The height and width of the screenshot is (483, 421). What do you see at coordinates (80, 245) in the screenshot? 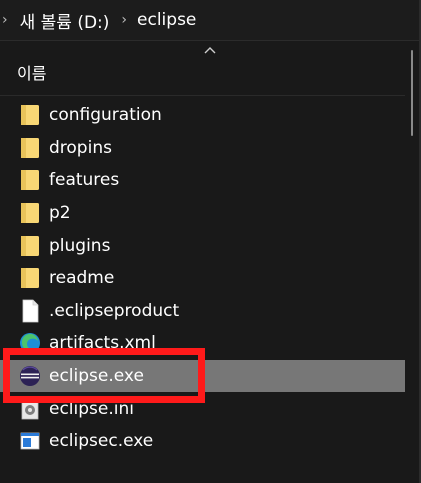
I see `file-name: plugins` at bounding box center [80, 245].